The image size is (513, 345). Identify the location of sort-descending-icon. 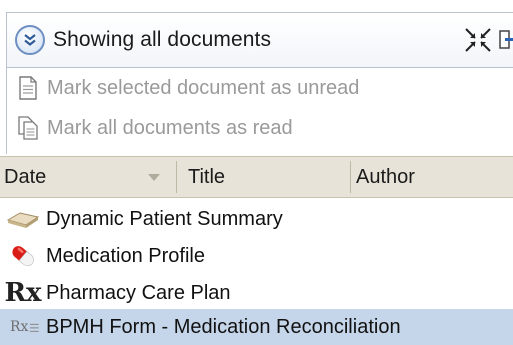
(154, 177).